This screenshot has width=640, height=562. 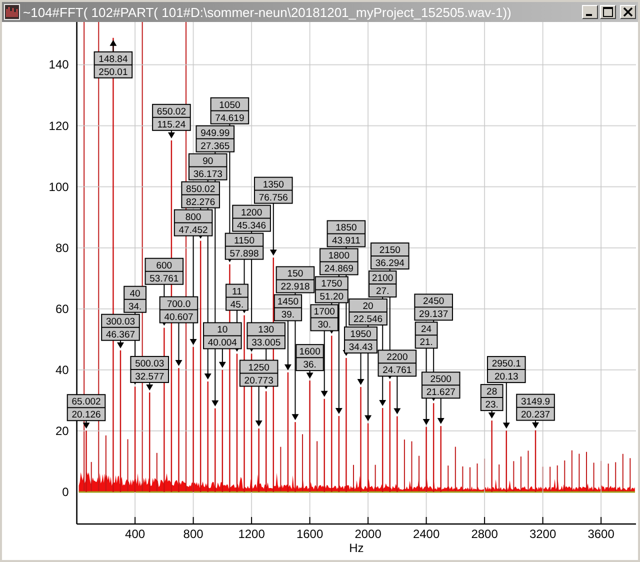 What do you see at coordinates (426, 534) in the screenshot?
I see `x-tick-label: 2400` at bounding box center [426, 534].